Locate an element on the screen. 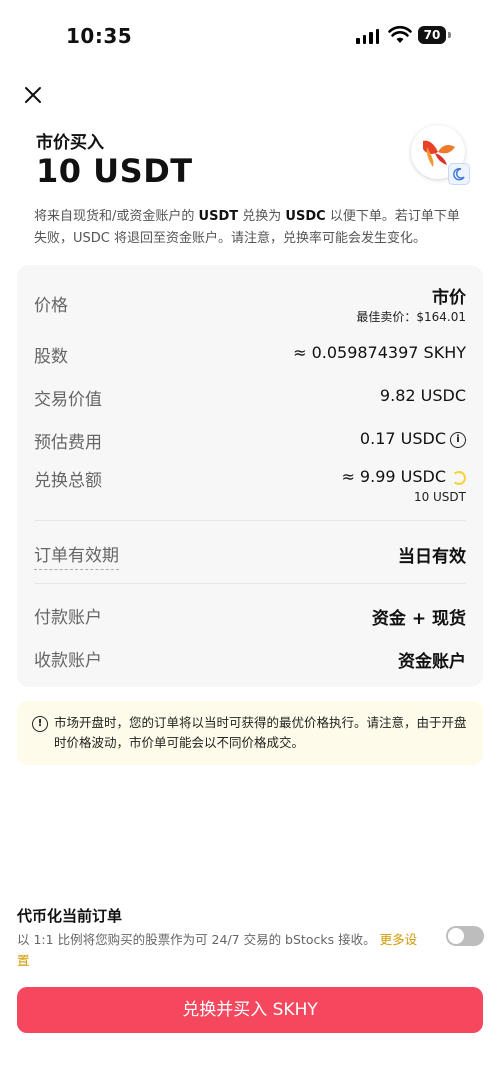 The width and height of the screenshot is (500, 1086). cellular-signal-icon is located at coordinates (367, 36).